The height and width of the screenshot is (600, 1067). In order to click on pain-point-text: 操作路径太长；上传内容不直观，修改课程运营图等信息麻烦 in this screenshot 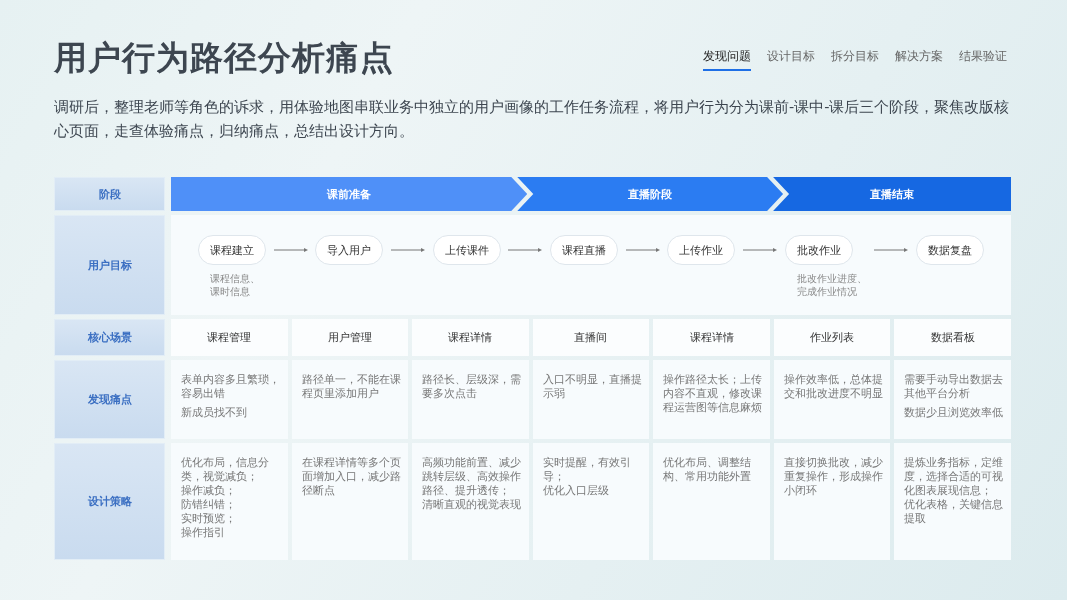, I will do `click(713, 393)`.